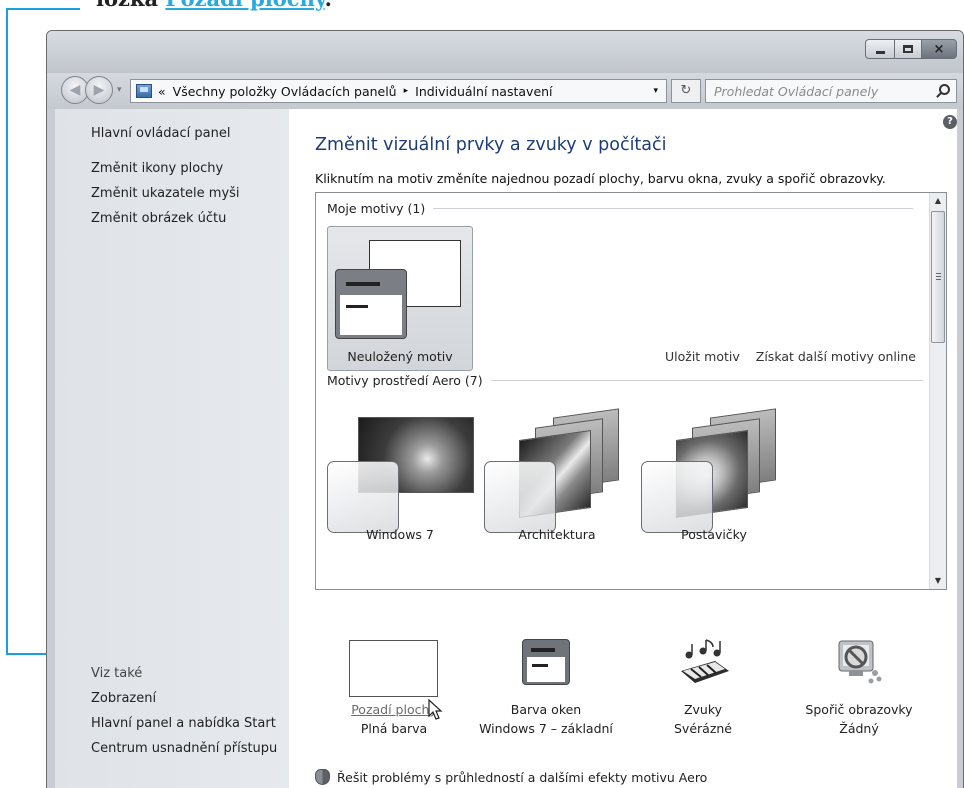 This screenshot has height=788, width=964. Describe the element at coordinates (363, 284) in the screenshot. I see `preview-bar` at that location.